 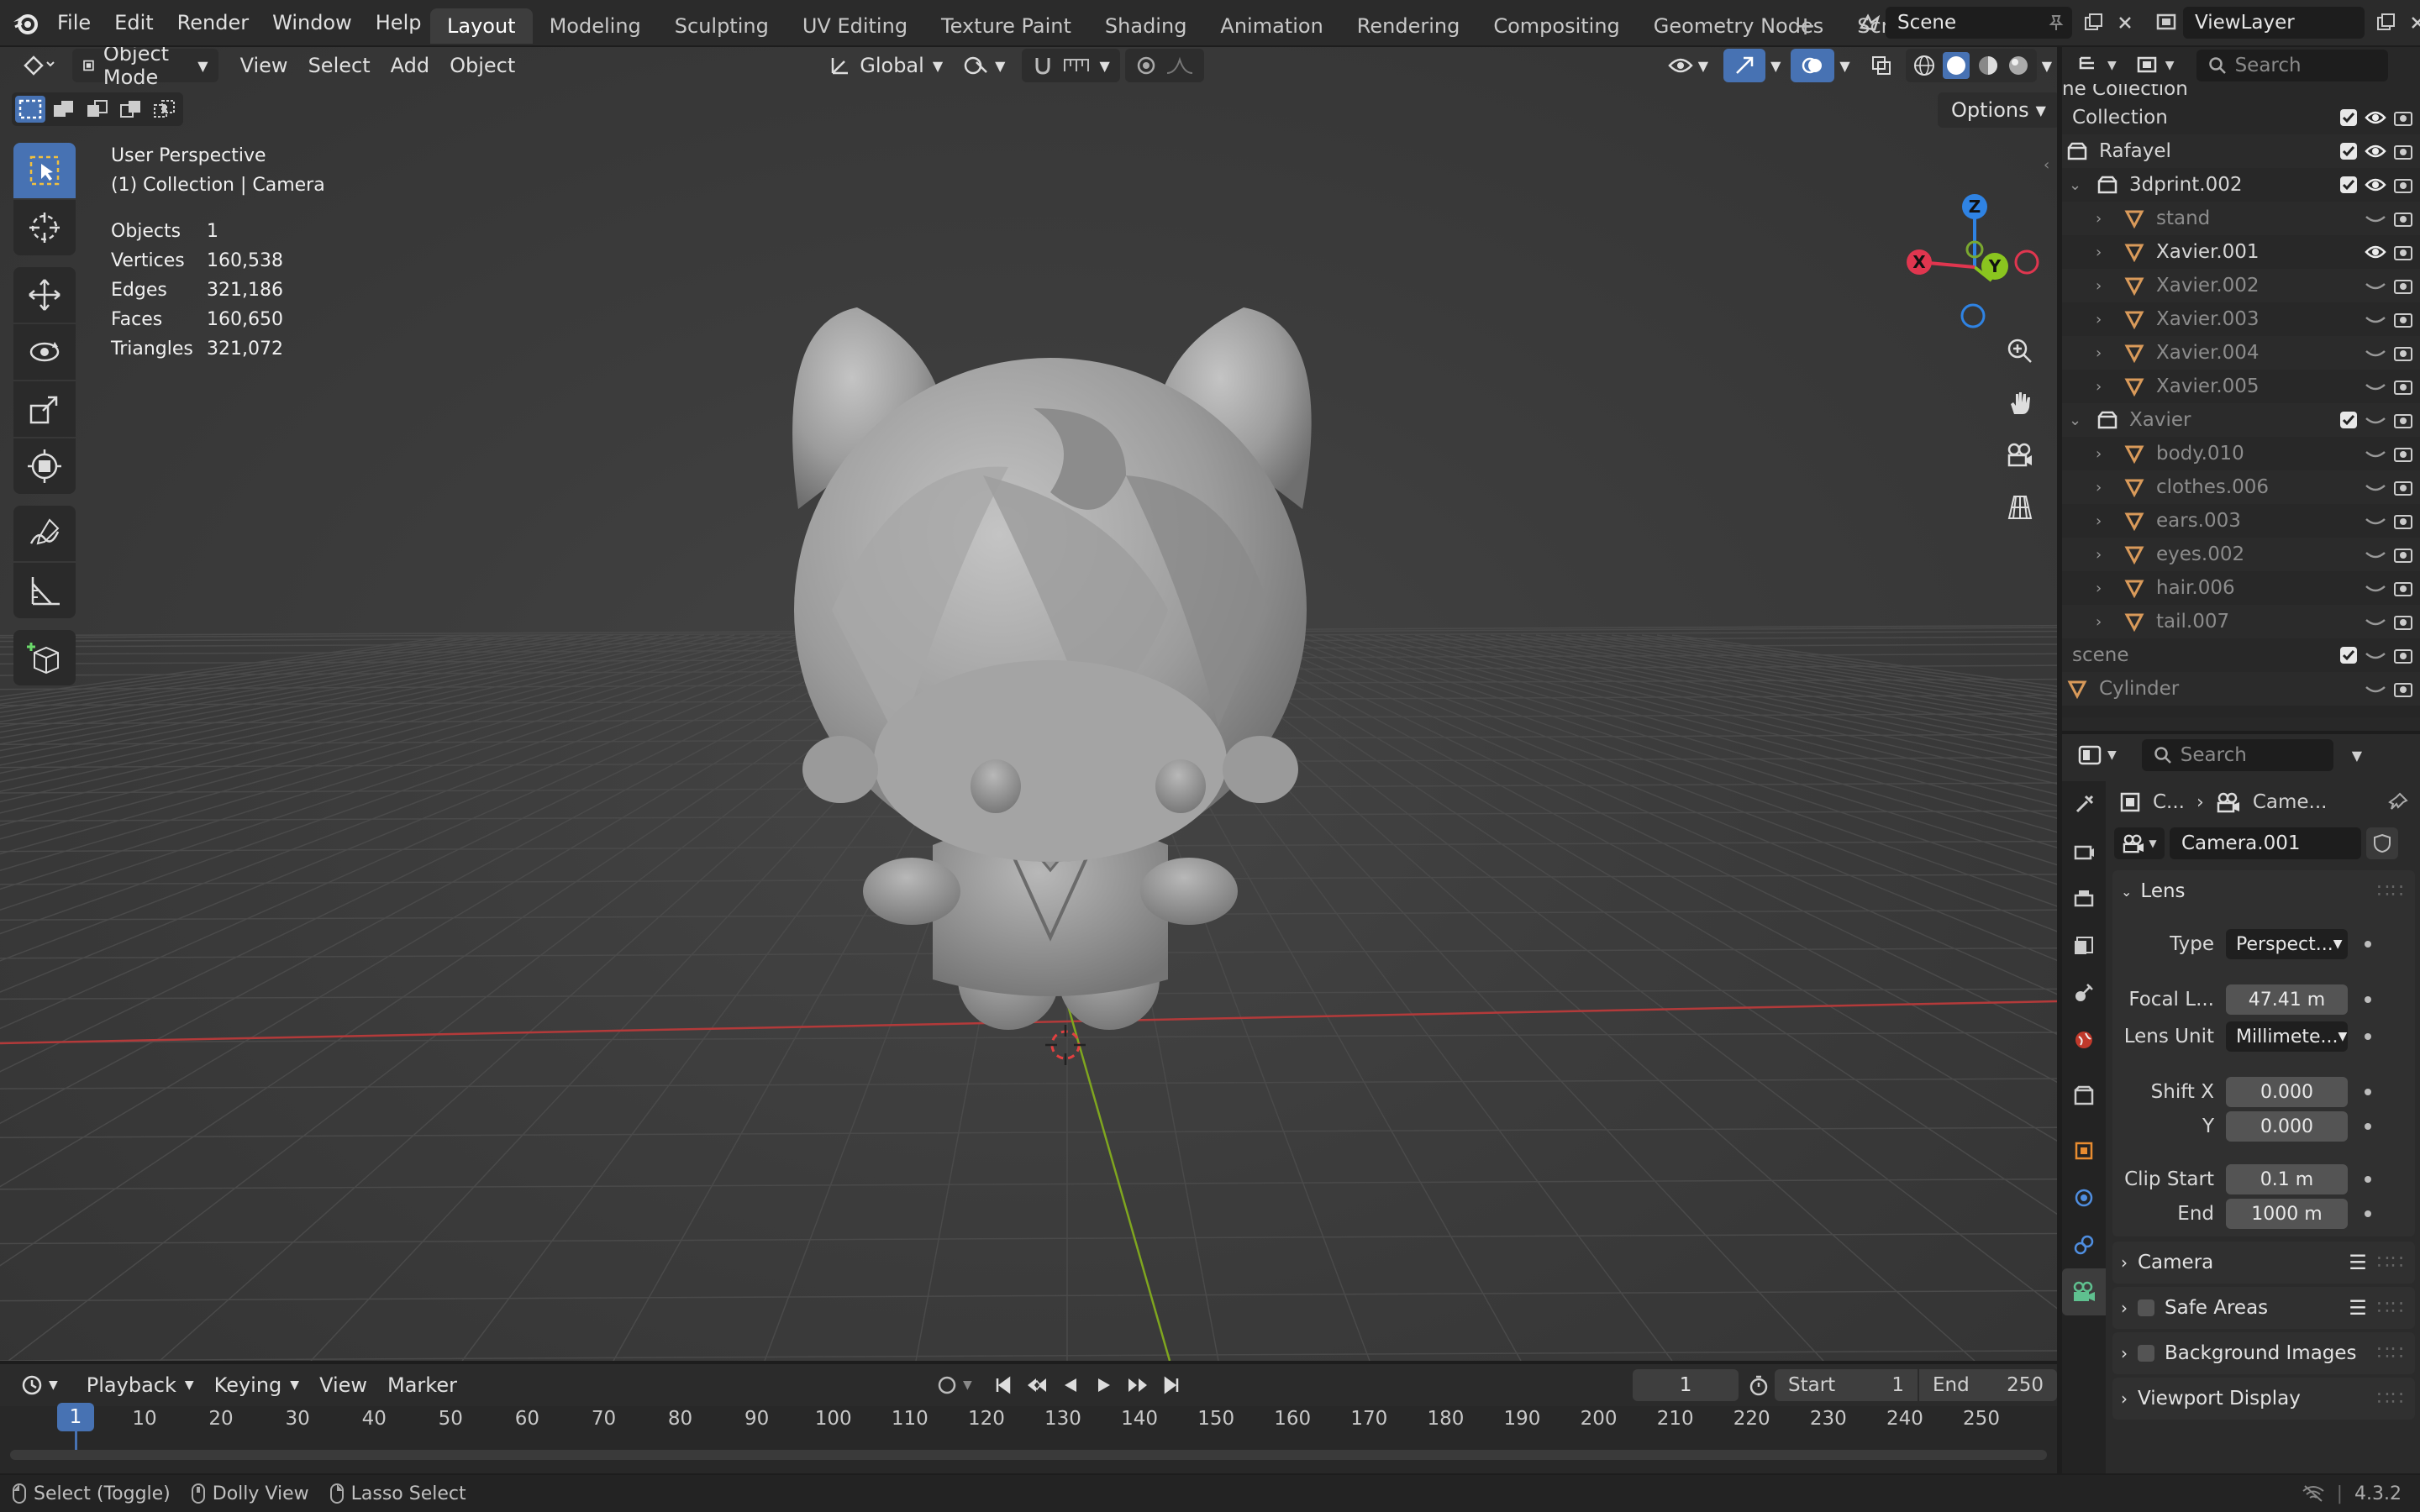 What do you see at coordinates (165, 109) in the screenshot?
I see `select-intersect-icon` at bounding box center [165, 109].